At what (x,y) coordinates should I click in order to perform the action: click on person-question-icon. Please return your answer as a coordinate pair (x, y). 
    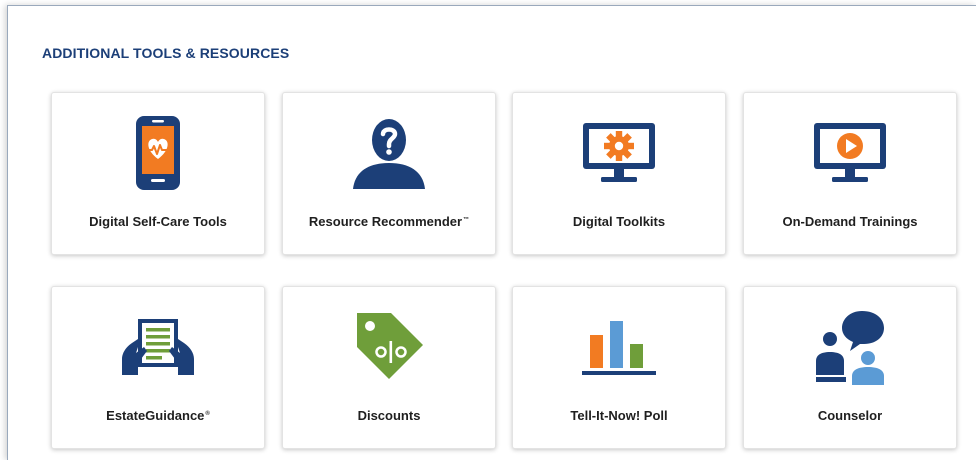
    Looking at the image, I should click on (389, 153).